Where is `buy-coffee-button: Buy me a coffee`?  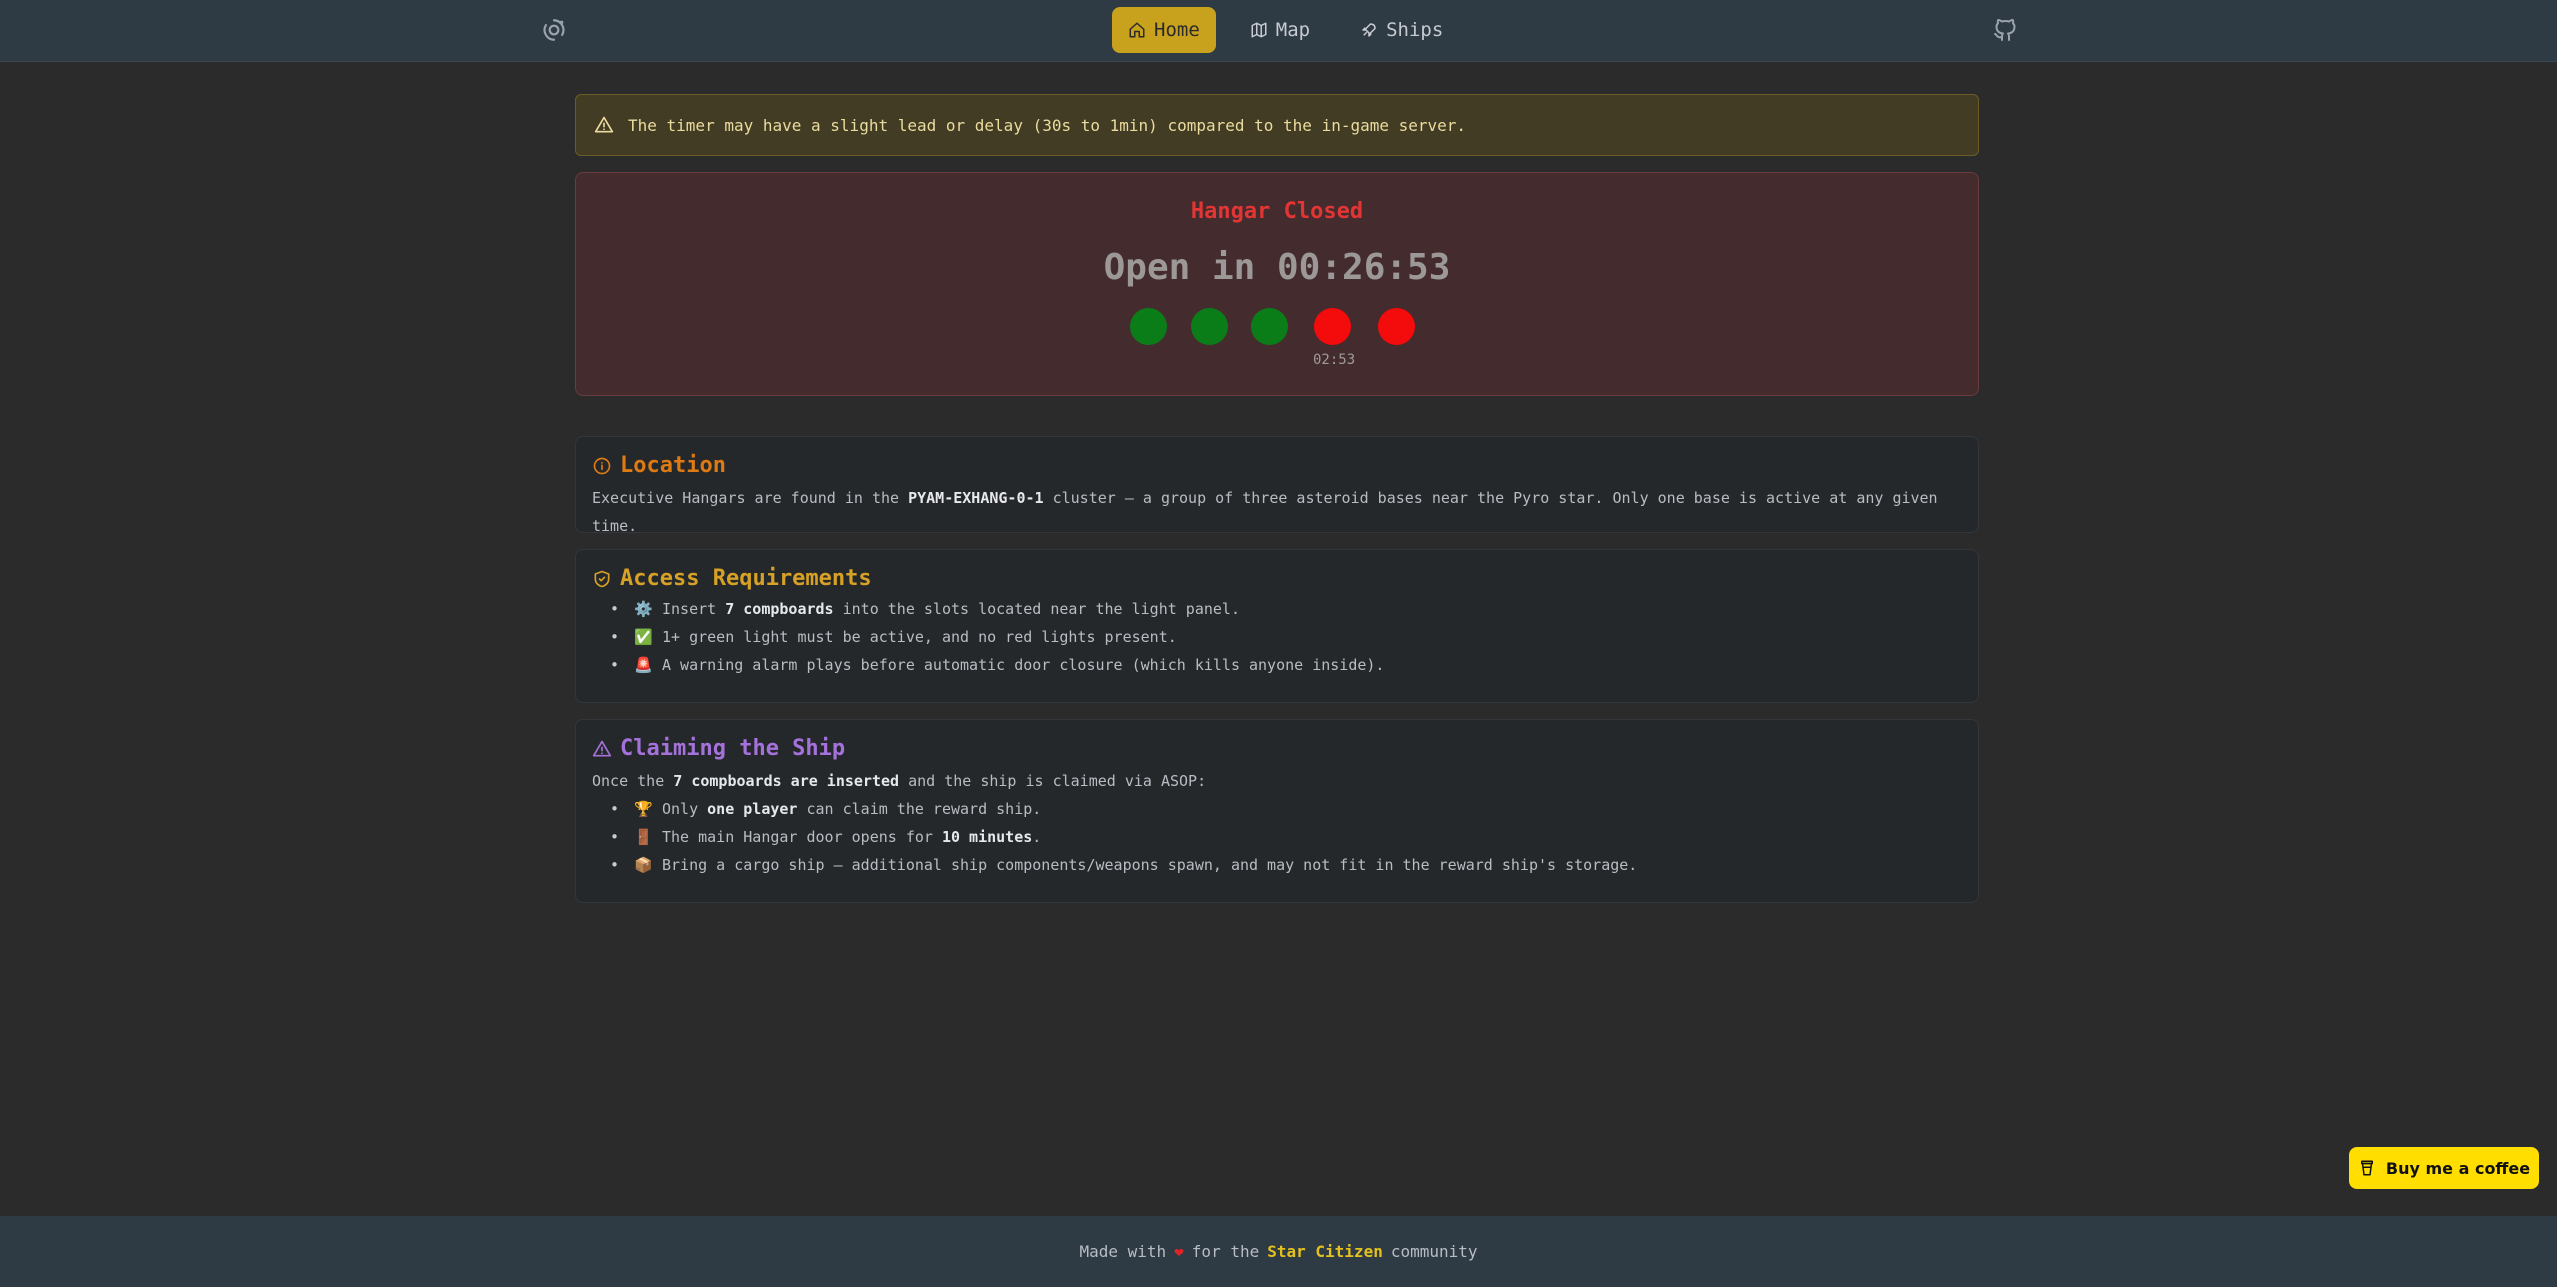
buy-coffee-button: Buy me a coffee is located at coordinates (2444, 1168).